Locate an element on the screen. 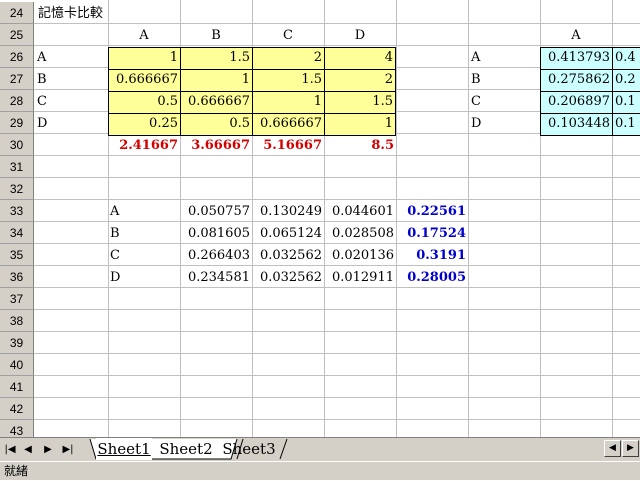  weights-cell: 0.028508 is located at coordinates (360, 234).